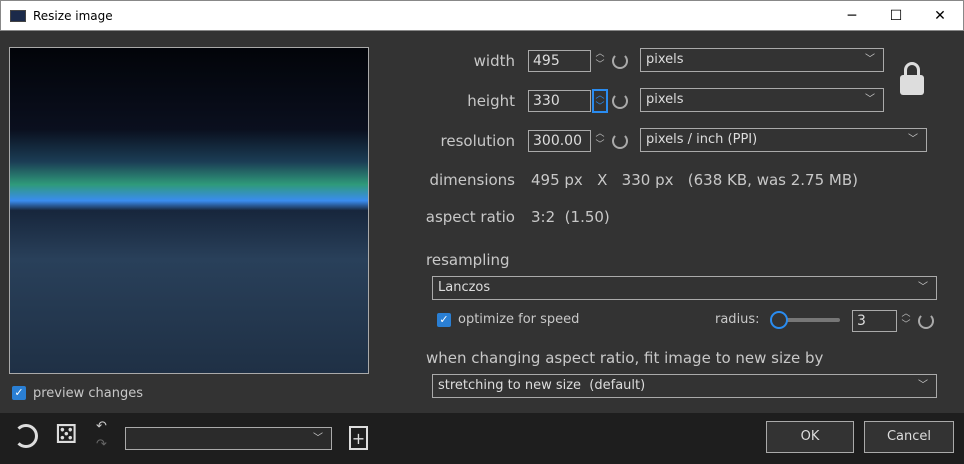 This screenshot has height=464, width=964. I want to click on optimize-label: optimize for speed, so click(519, 319).